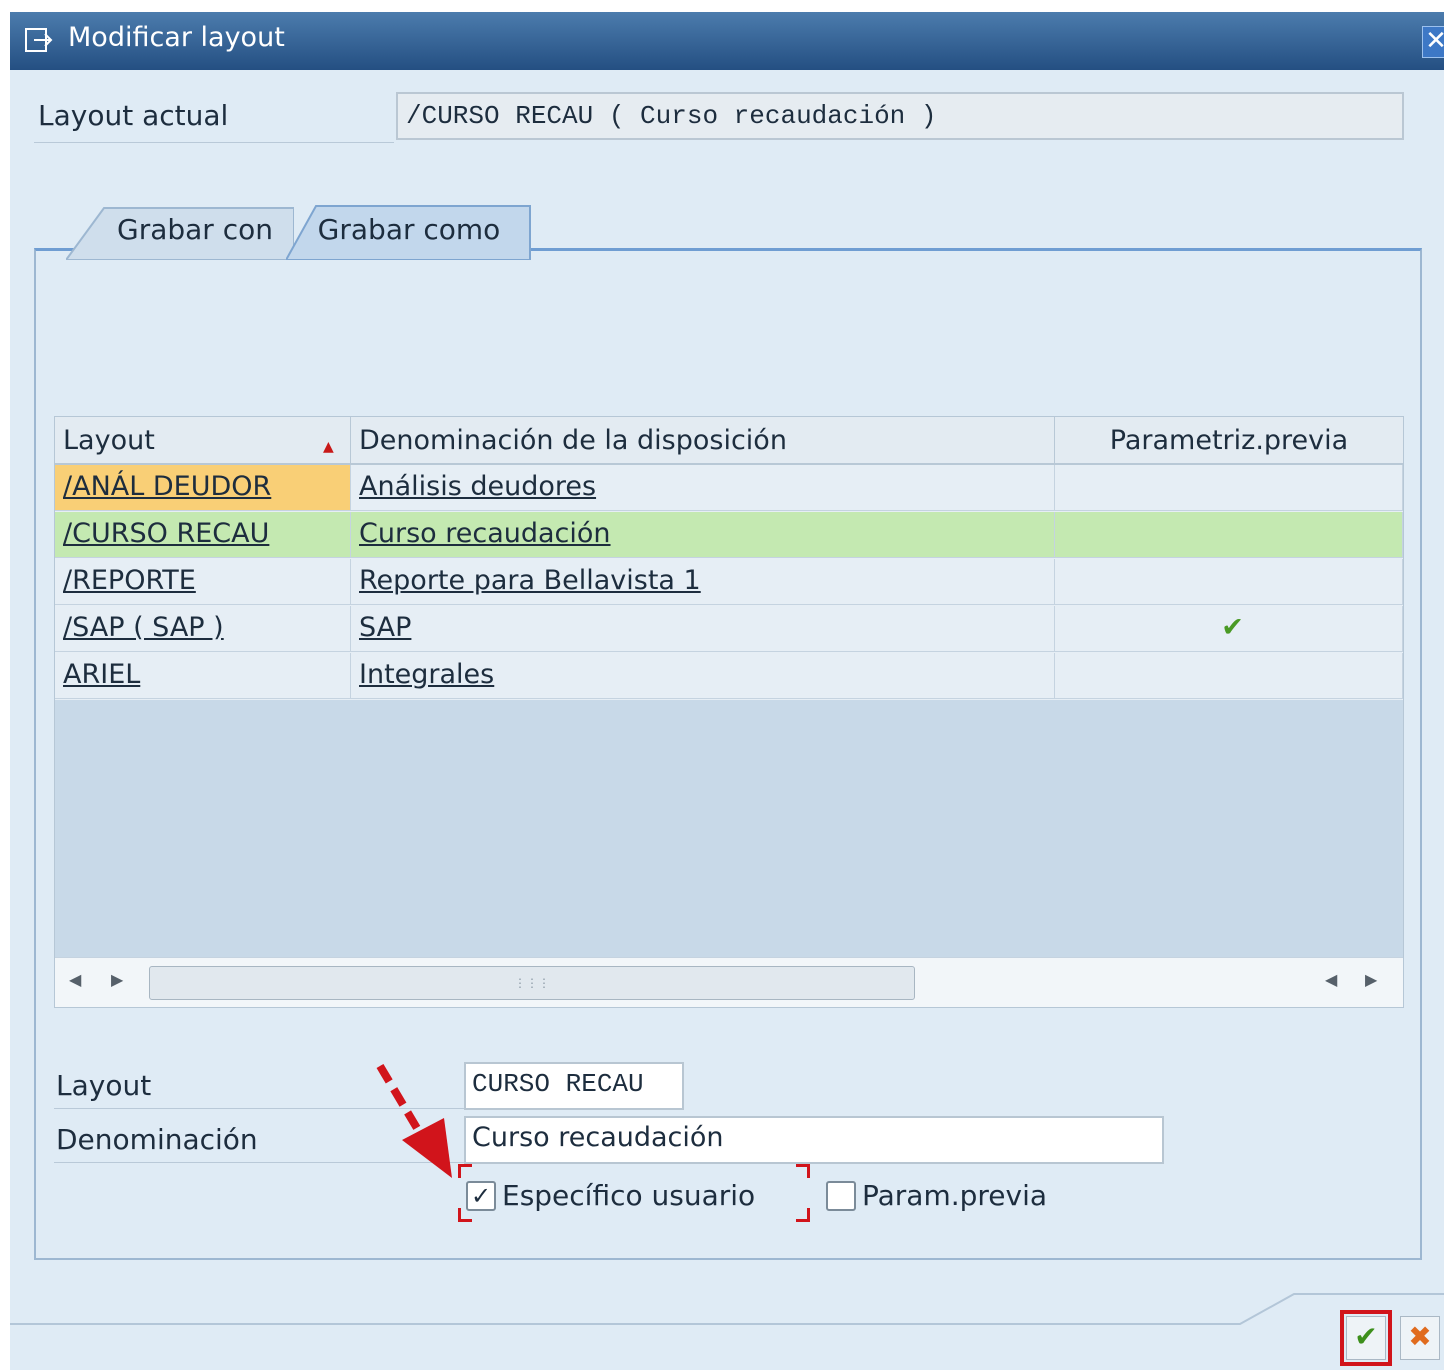  I want to click on annotation-arrow-icon, so click(414, 1120).